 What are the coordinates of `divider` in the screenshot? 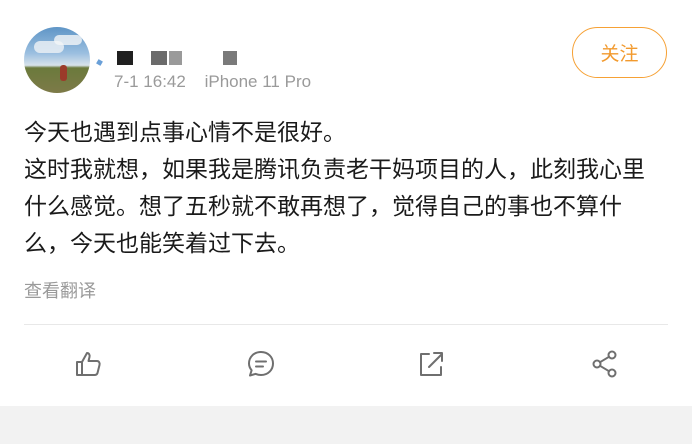 It's located at (346, 324).